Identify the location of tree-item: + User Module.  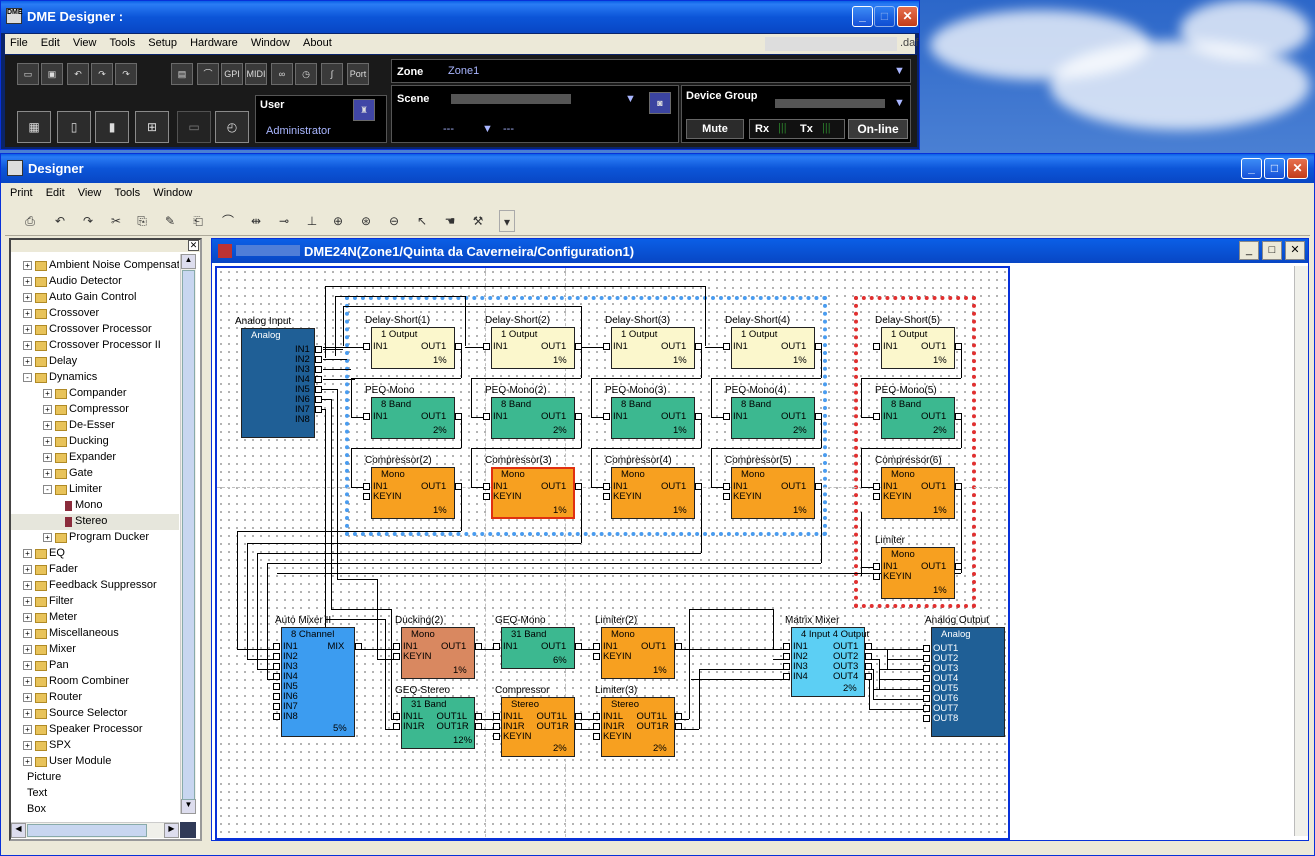
(95, 762).